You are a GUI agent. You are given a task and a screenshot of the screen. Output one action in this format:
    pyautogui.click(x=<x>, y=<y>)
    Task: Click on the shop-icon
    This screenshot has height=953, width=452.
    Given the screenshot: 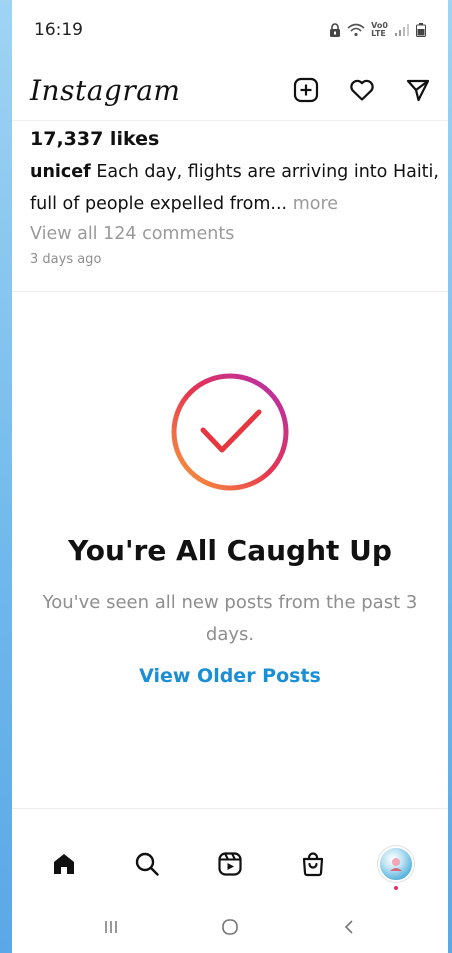 What is the action you would take?
    pyautogui.click(x=313, y=864)
    